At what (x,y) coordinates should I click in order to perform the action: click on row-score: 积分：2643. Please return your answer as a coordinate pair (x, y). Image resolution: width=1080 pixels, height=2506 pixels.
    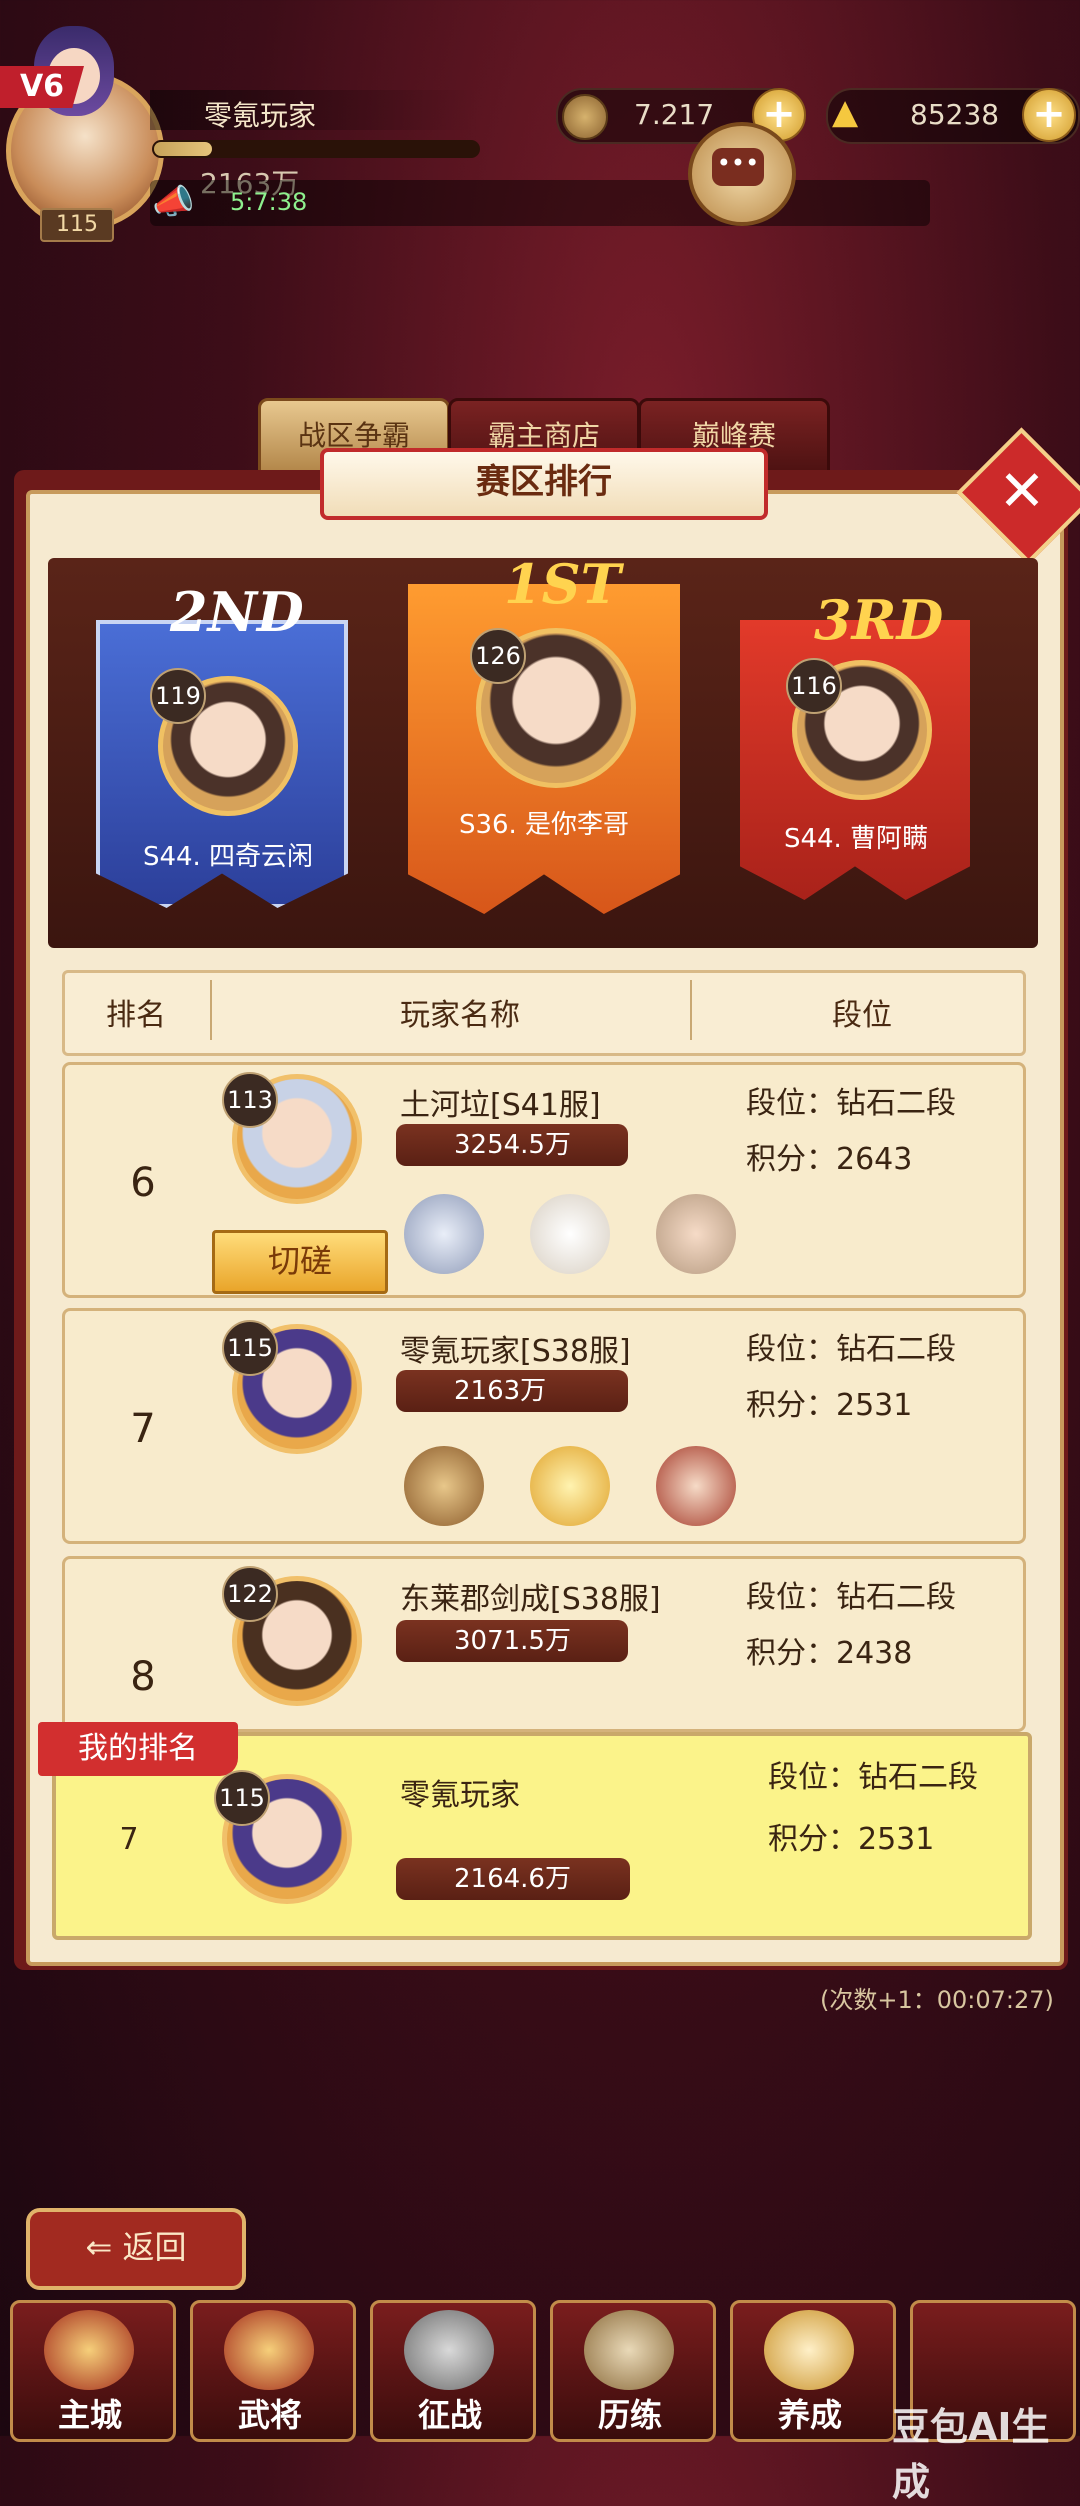
    Looking at the image, I should click on (829, 1159).